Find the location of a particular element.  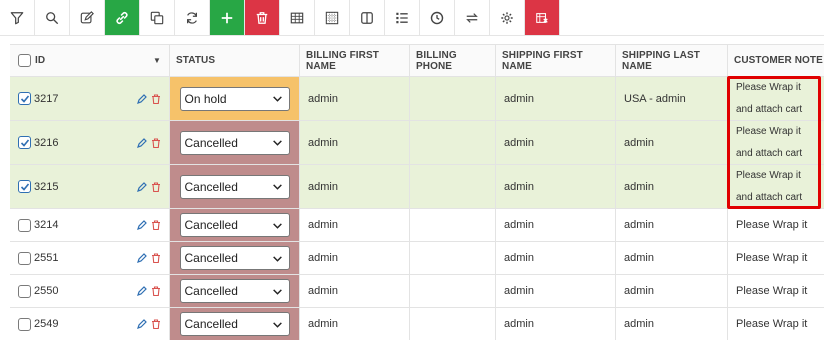

add-button is located at coordinates (227, 17).